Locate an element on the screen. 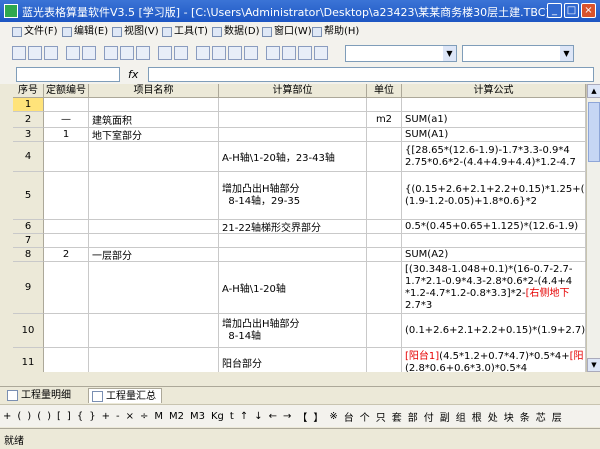 The width and height of the screenshot is (600, 449). quota-code-cell: — is located at coordinates (66, 120).